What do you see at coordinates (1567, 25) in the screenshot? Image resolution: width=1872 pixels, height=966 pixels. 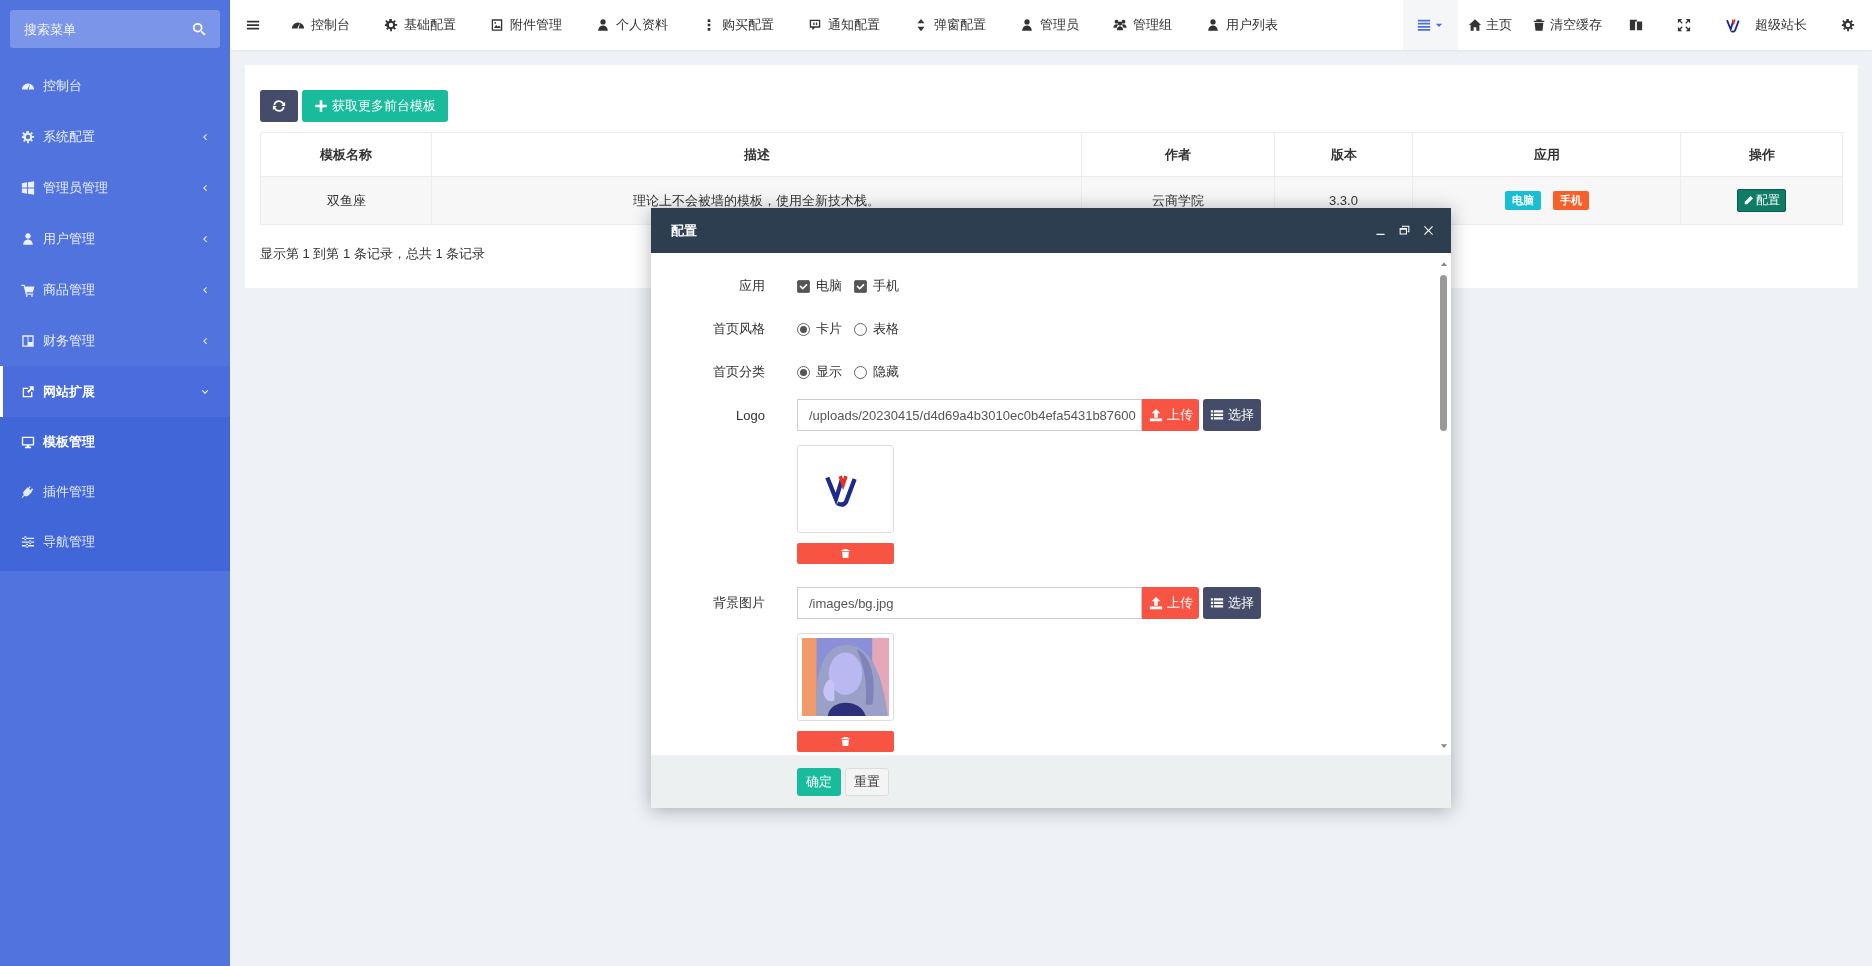 I see `clear-cache-button: 清空缓存` at bounding box center [1567, 25].